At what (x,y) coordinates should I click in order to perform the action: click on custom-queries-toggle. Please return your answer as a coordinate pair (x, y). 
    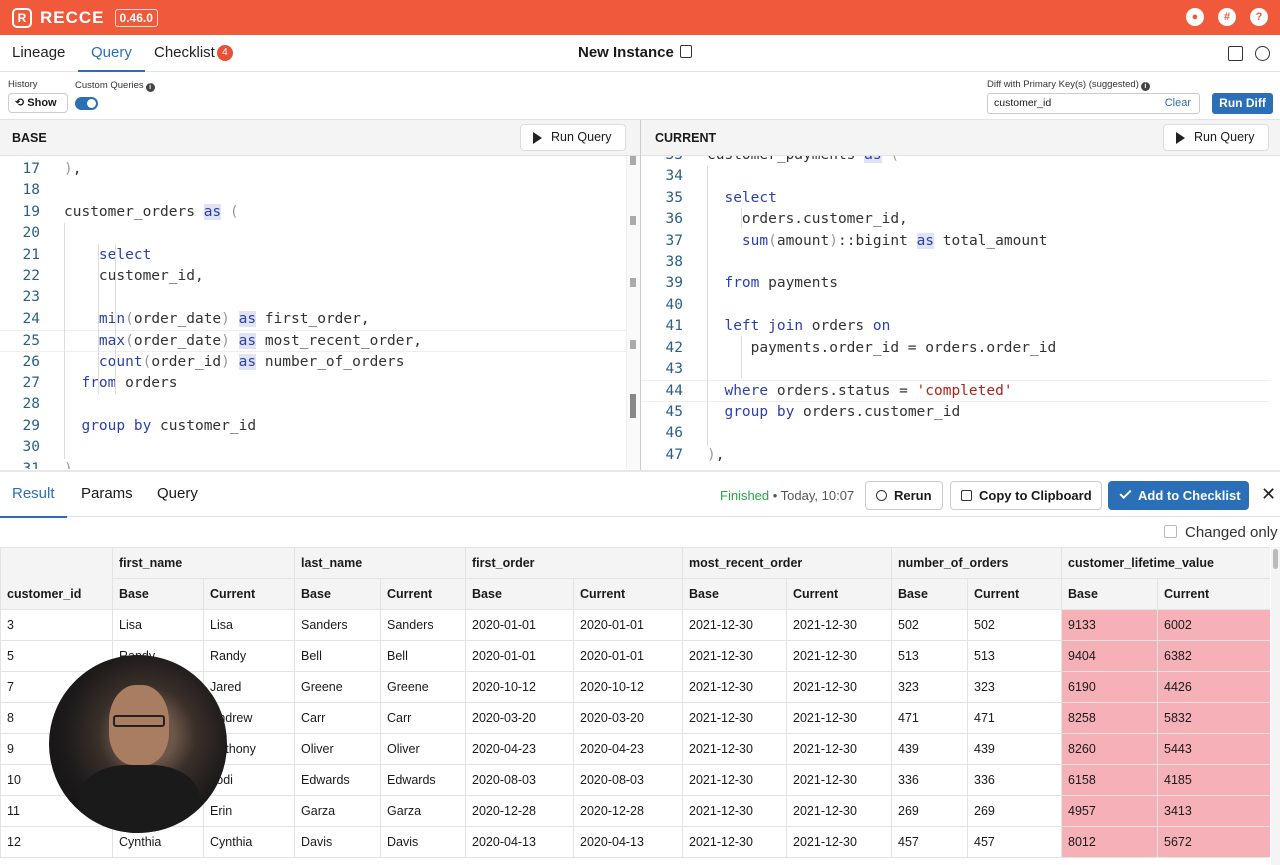
    Looking at the image, I should click on (86, 103).